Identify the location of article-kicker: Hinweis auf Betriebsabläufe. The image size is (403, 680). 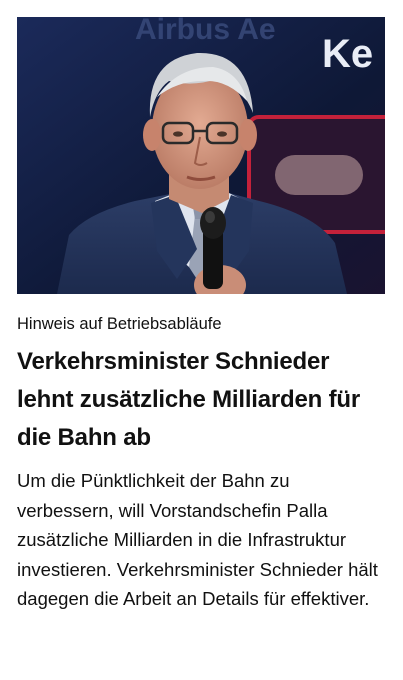
(119, 324).